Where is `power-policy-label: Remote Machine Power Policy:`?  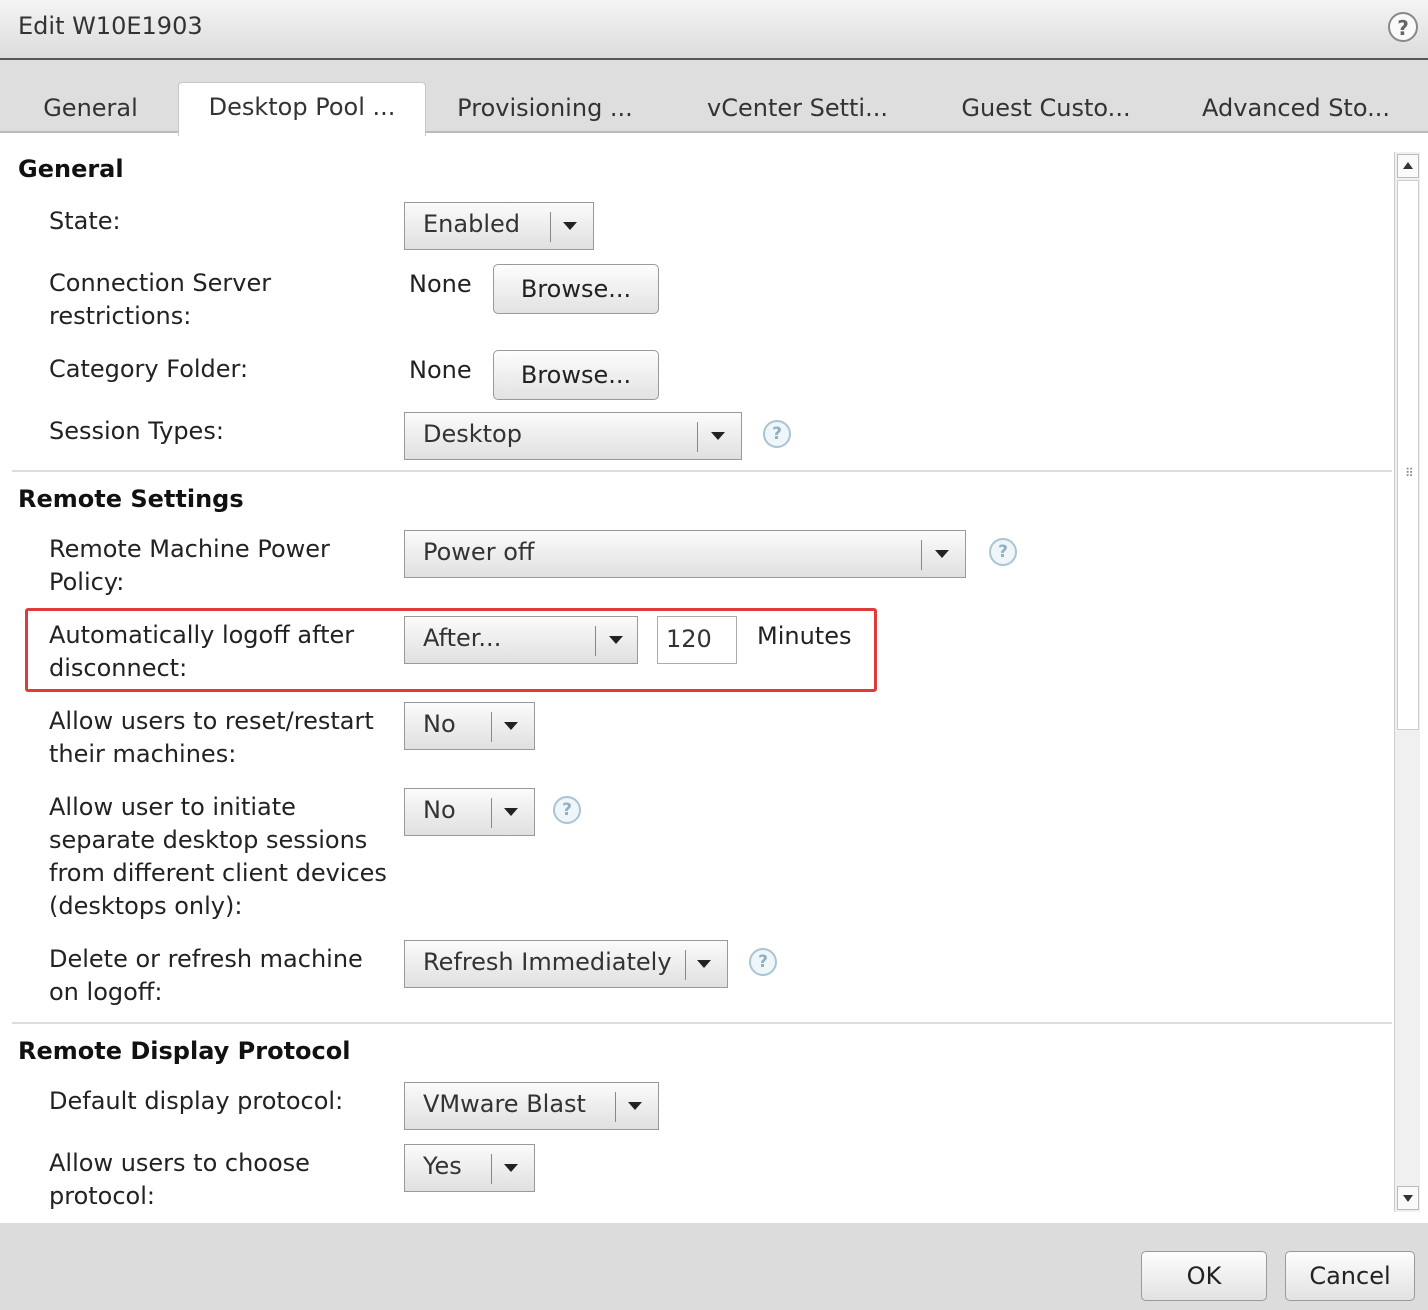
power-policy-label: Remote Machine Power Policy: is located at coordinates (189, 565).